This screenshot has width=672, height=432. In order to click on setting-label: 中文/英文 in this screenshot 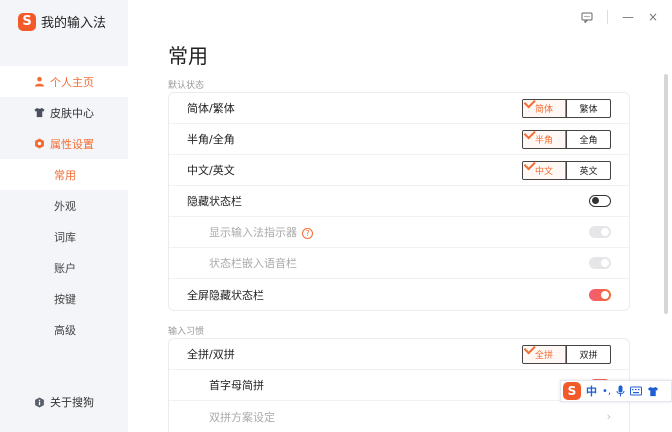, I will do `click(211, 170)`.